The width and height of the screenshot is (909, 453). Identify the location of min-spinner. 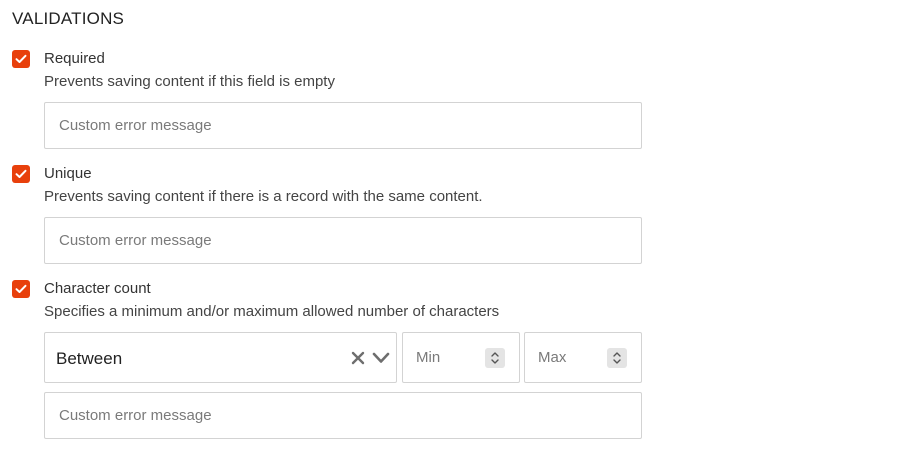
(495, 358).